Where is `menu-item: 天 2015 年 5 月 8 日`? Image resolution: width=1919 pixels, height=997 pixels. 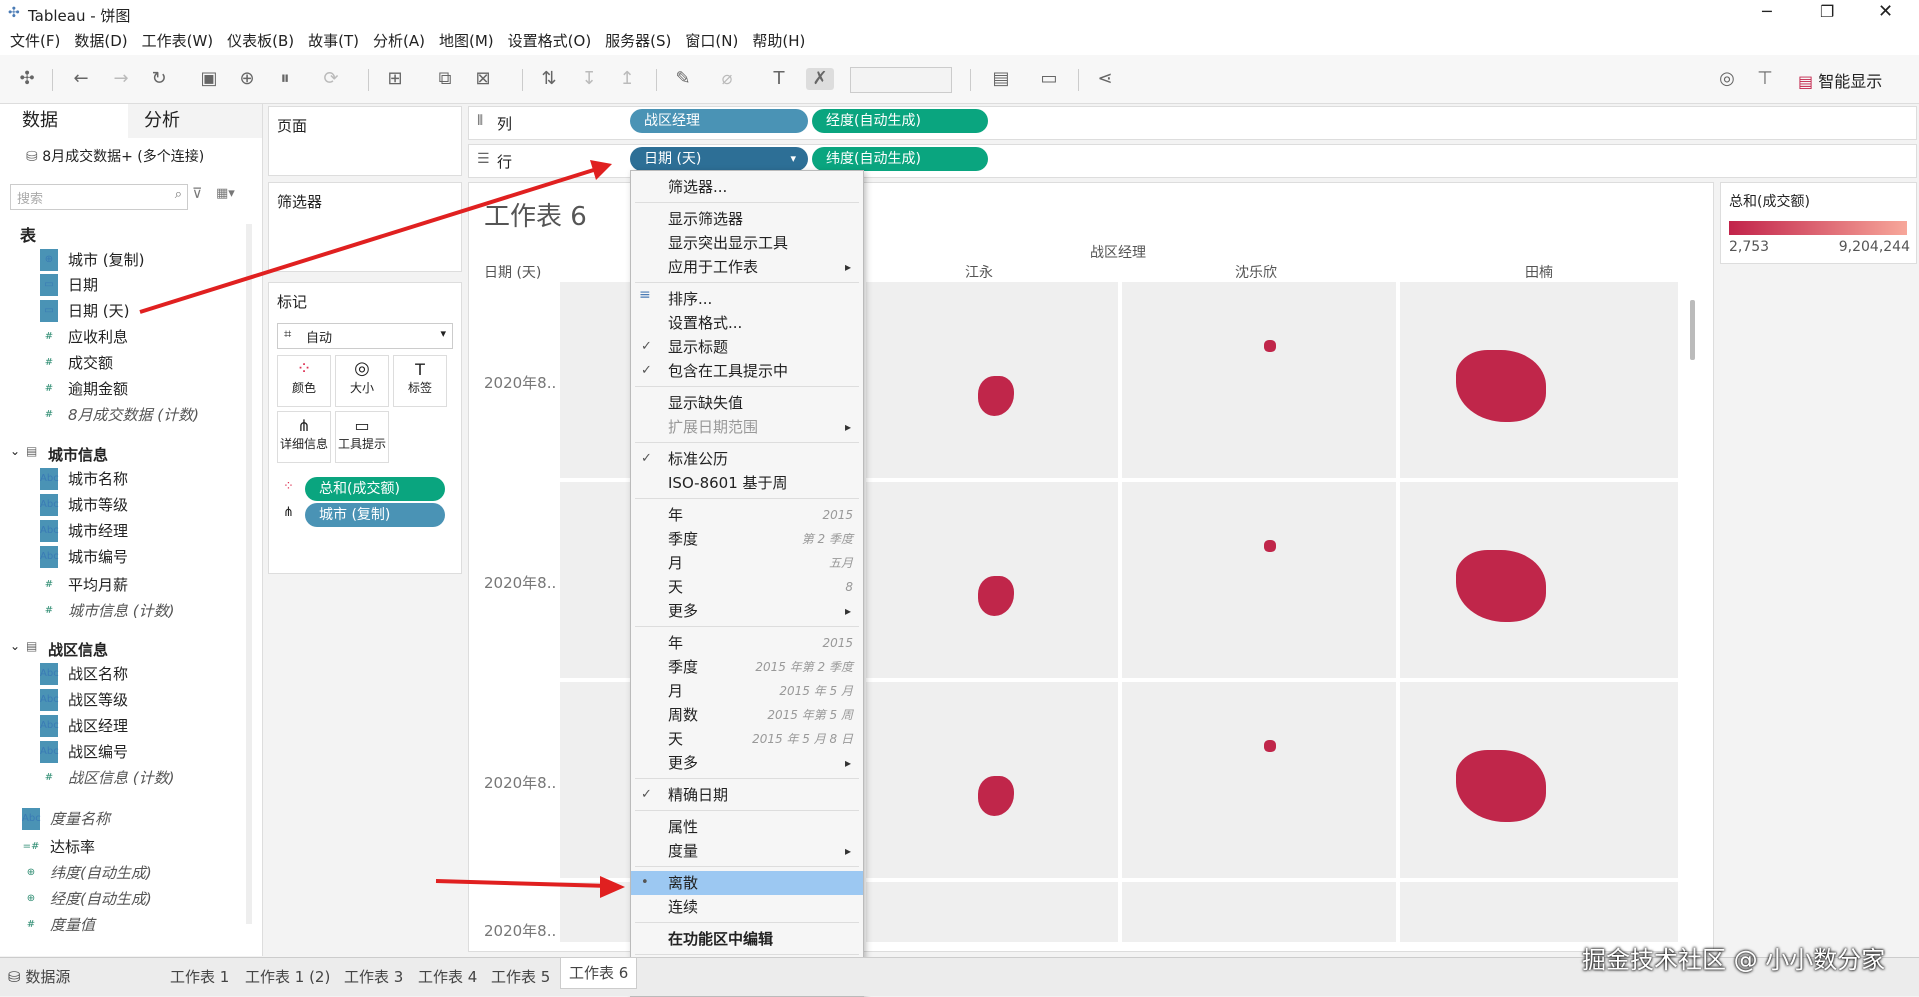 menu-item: 天 2015 年 5 月 8 日 is located at coordinates (747, 739).